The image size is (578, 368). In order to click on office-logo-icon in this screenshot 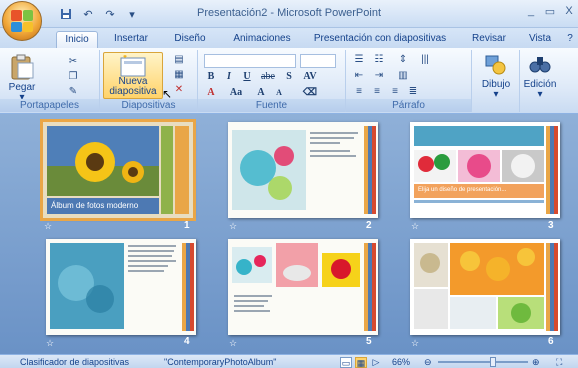, I will do `click(22, 21)`.